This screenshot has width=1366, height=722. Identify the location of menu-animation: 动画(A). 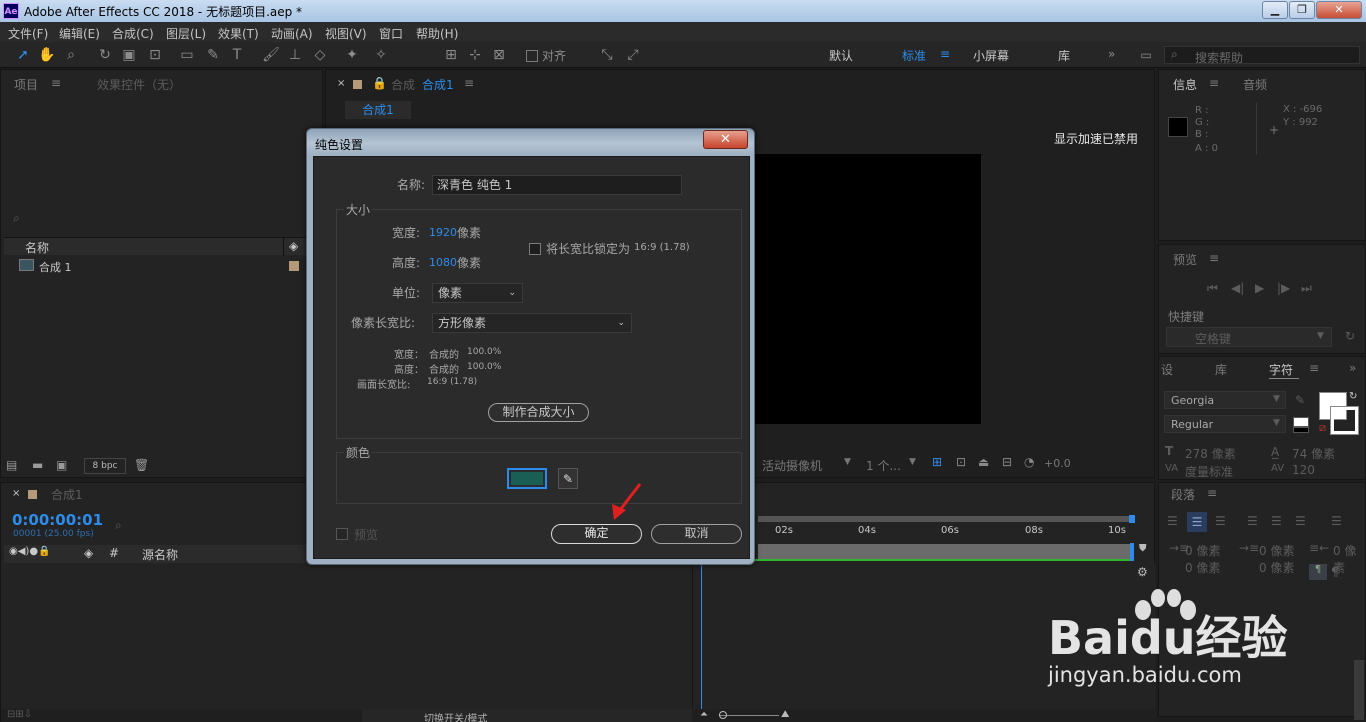
(292, 33).